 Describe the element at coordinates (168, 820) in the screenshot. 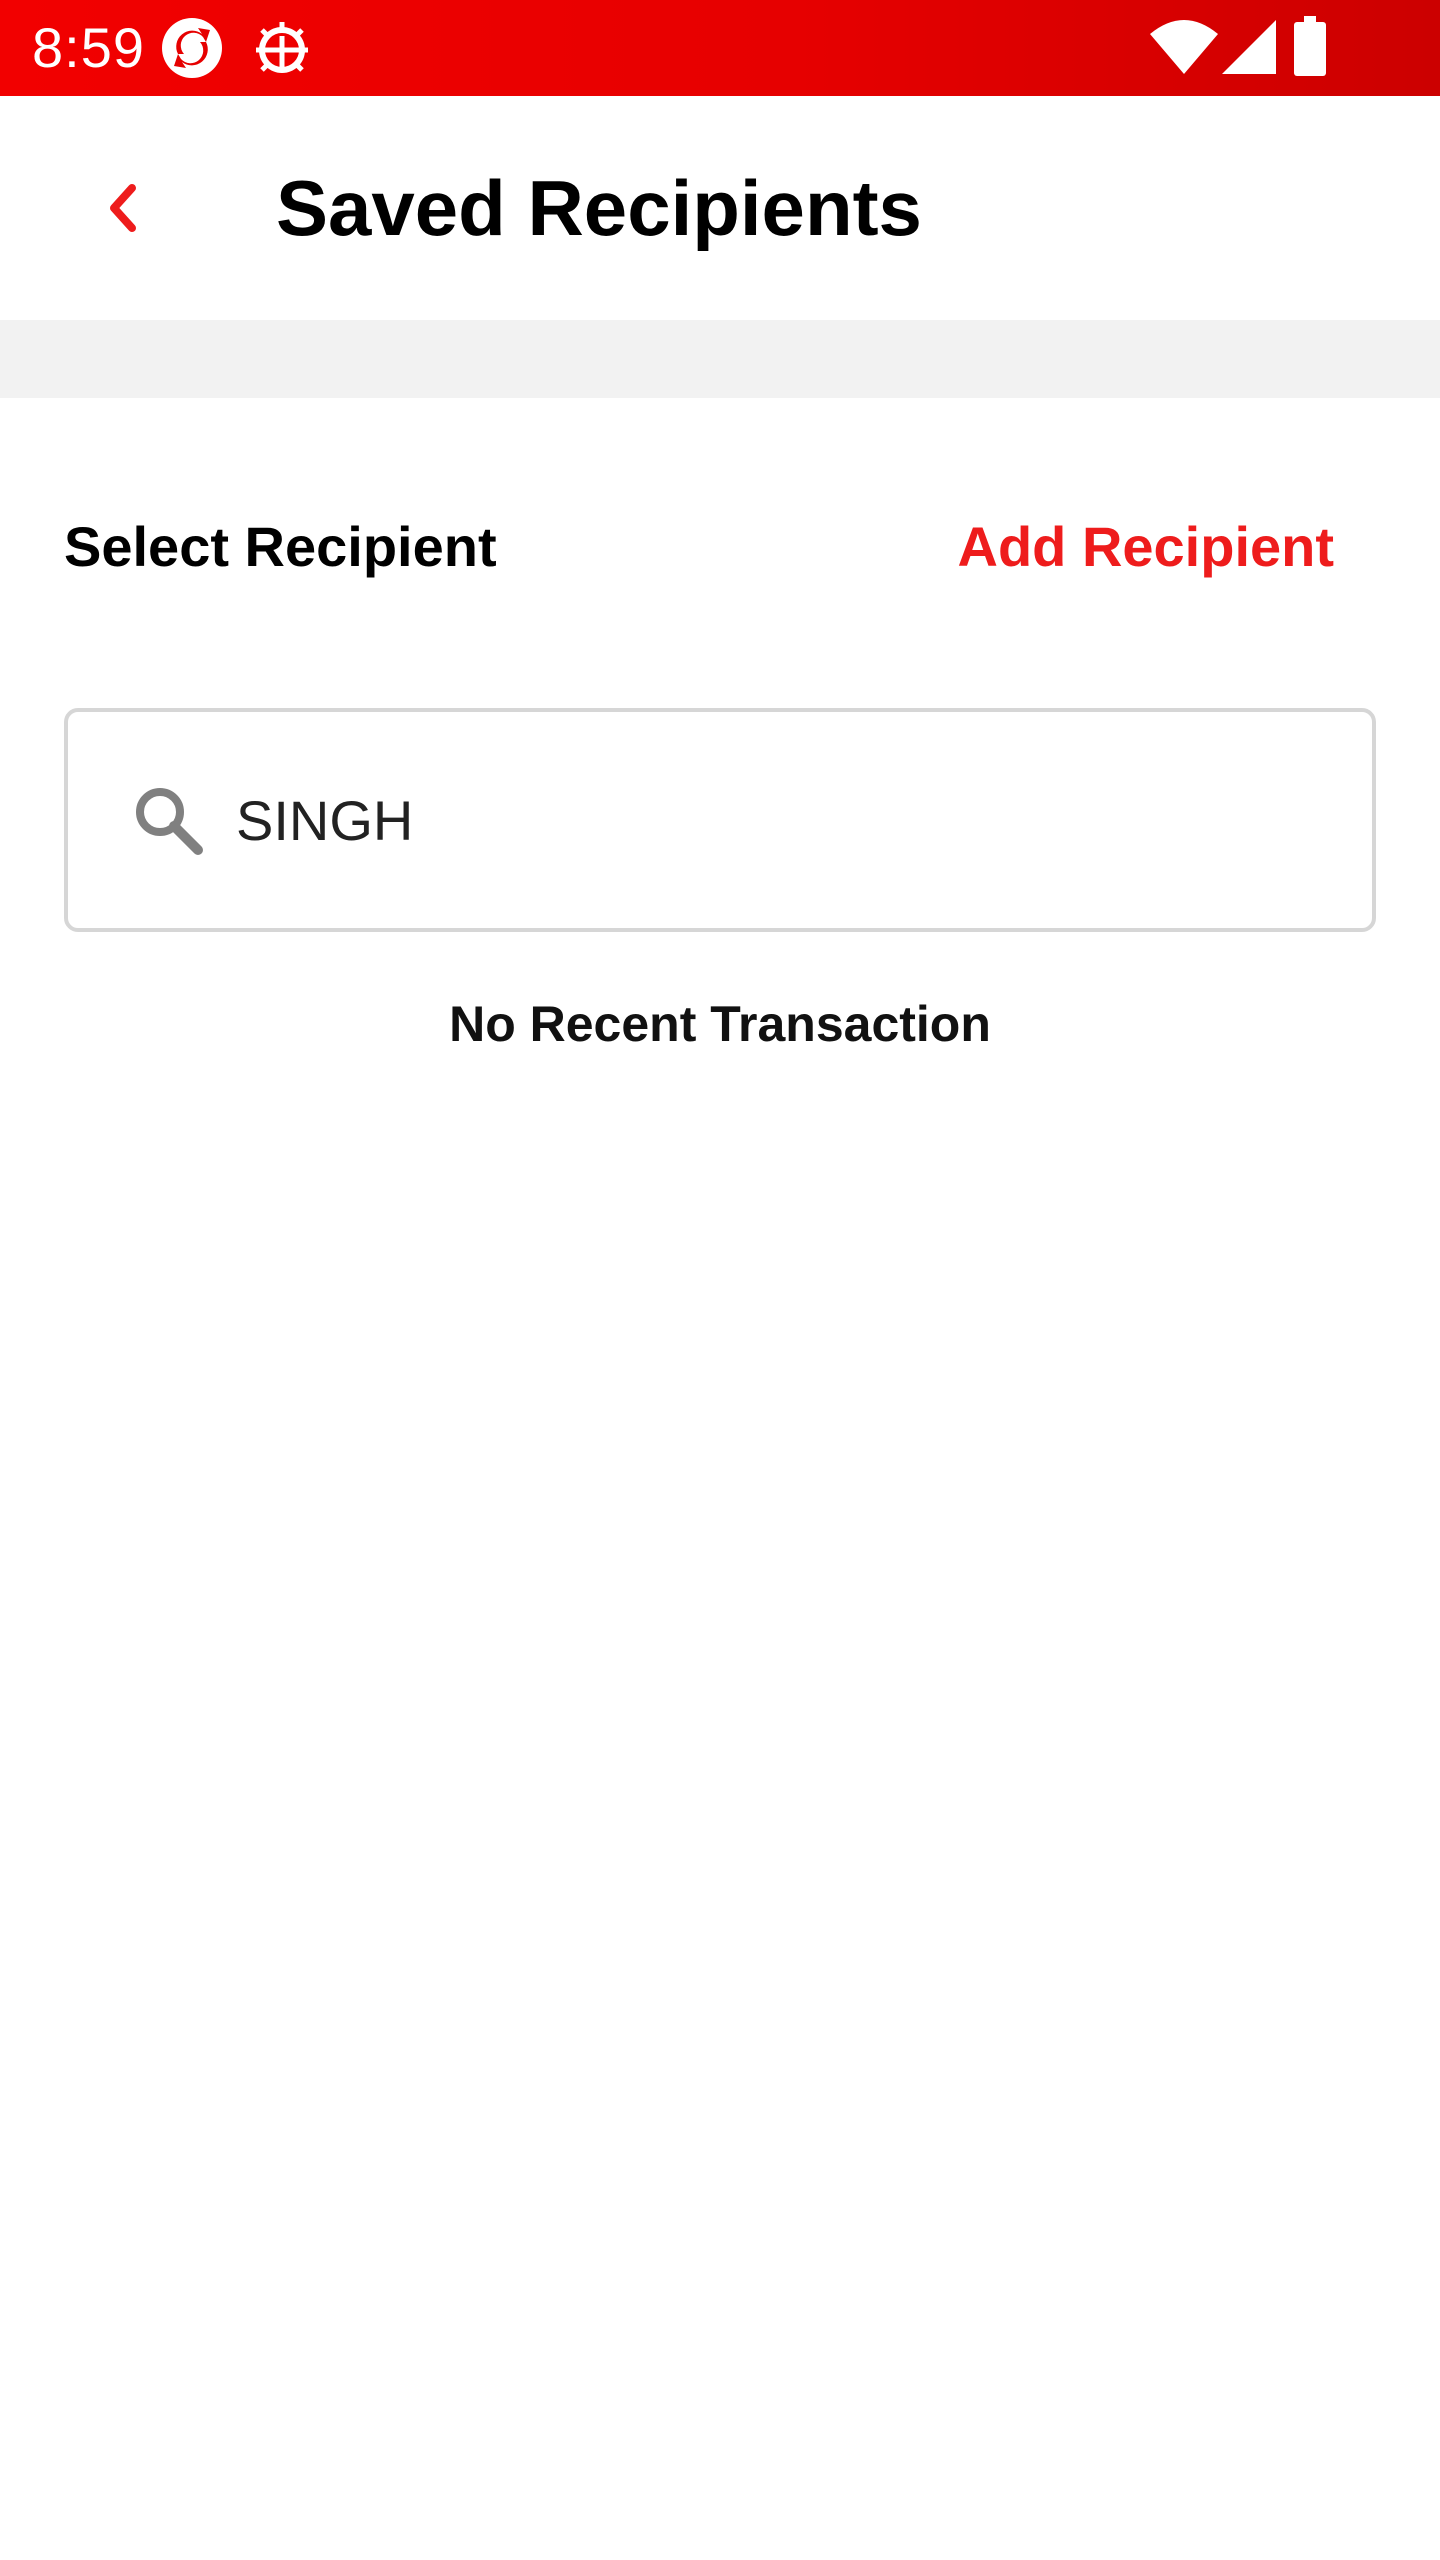

I see `search-icon` at that location.